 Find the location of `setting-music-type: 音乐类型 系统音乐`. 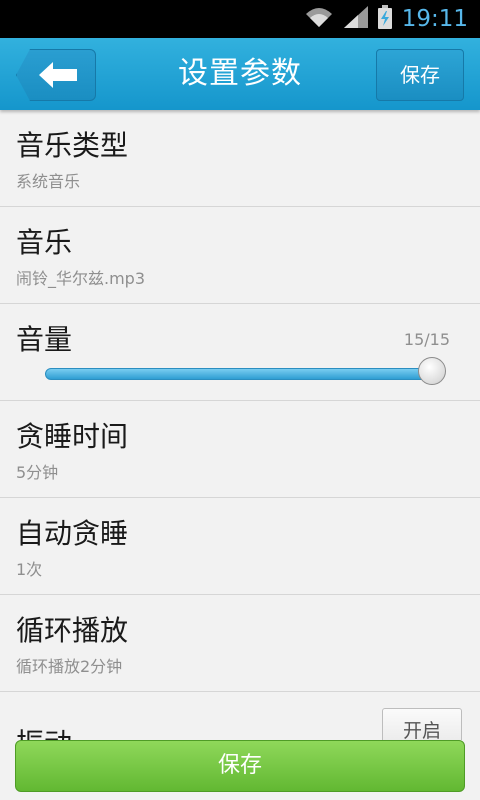

setting-music-type: 音乐类型 系统音乐 is located at coordinates (240, 158).